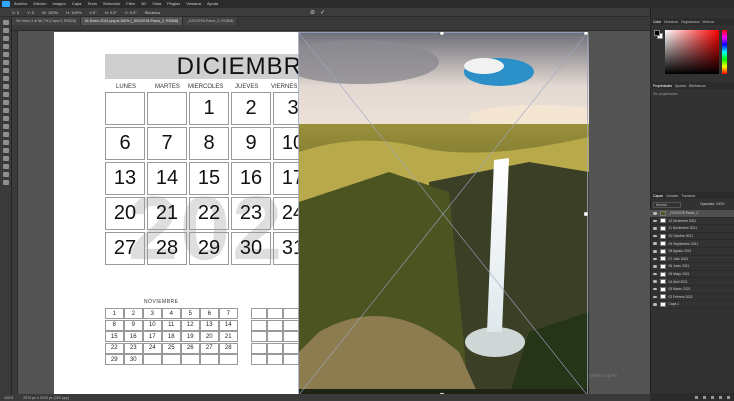 The width and height of the screenshot is (734, 401). I want to click on dodge-tool-icon, so click(5, 134).